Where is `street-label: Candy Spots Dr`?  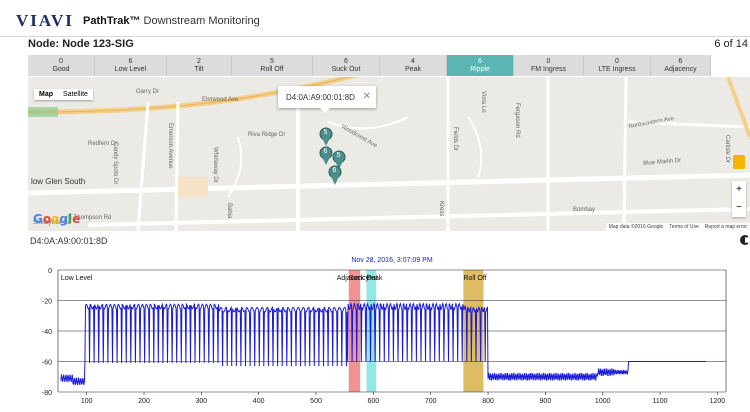 street-label: Candy Spots Dr is located at coordinates (115, 163).